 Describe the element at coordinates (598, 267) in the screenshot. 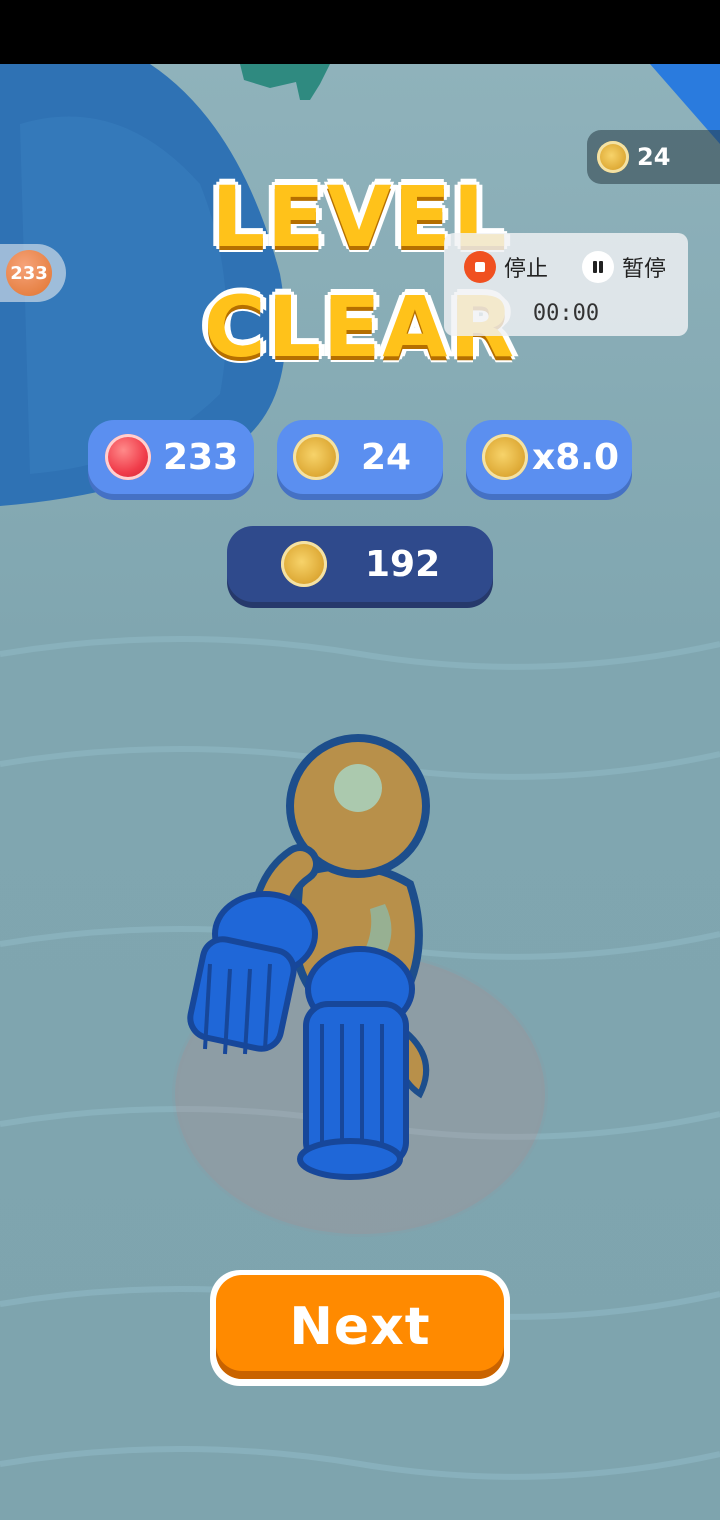

I see `pause-icon` at that location.